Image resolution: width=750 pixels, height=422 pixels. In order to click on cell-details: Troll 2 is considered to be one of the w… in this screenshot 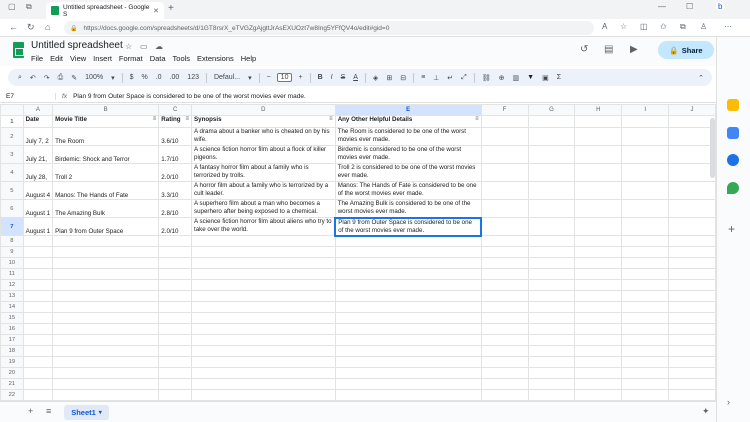, I will do `click(408, 172)`.